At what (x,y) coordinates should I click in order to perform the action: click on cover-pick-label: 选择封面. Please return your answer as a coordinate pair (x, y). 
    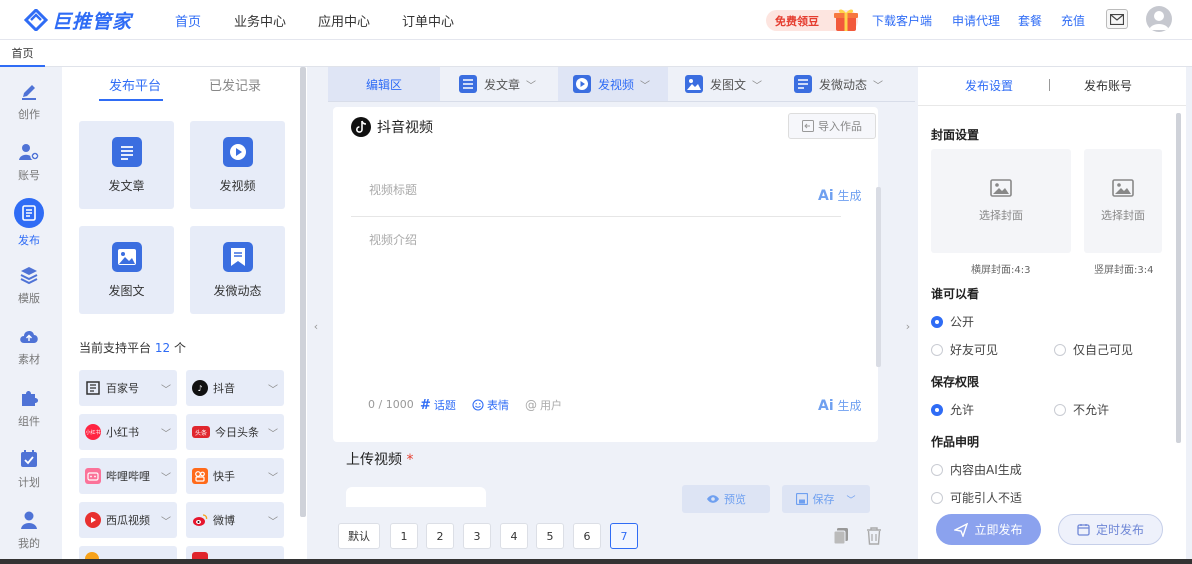
    Looking at the image, I should click on (1123, 215).